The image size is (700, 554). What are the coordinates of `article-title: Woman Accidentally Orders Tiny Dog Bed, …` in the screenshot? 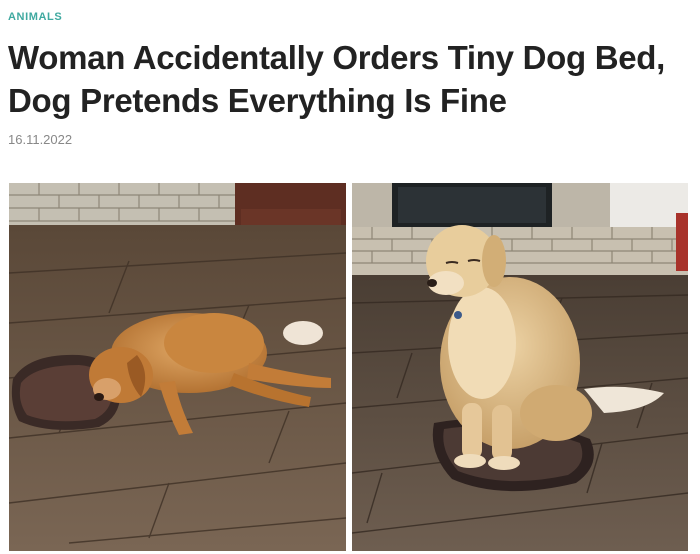 It's located at (337, 79).